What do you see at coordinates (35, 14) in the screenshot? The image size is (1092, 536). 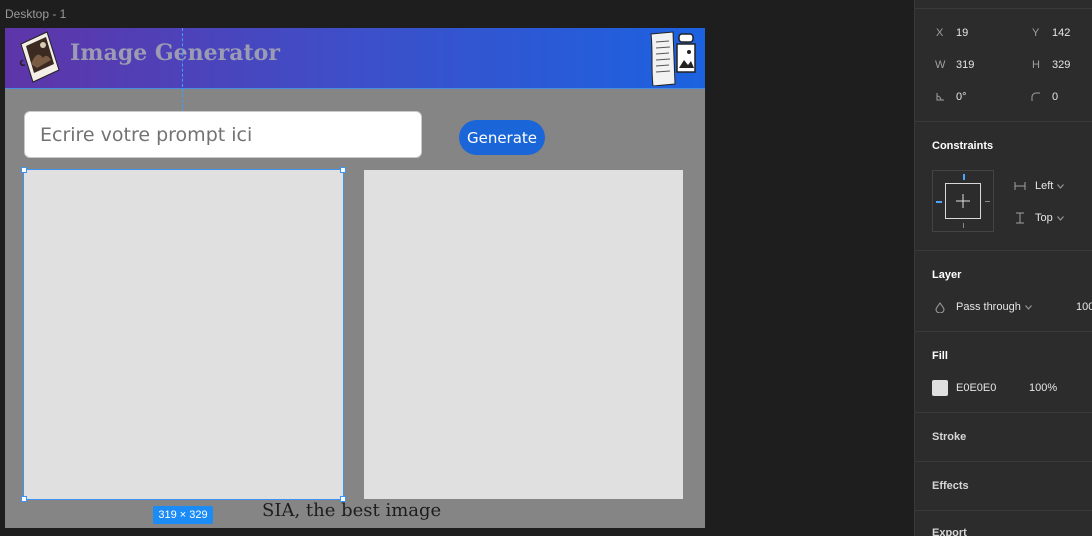 I see `frame-label: Desktop - 1` at bounding box center [35, 14].